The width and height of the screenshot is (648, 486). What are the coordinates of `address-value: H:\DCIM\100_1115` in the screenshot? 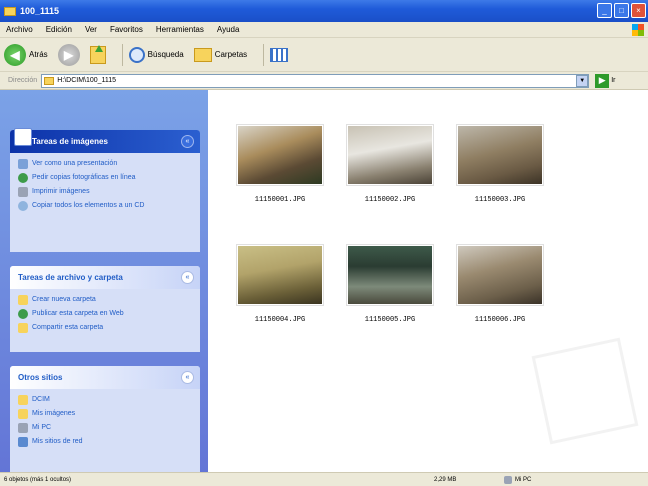 It's located at (87, 80).